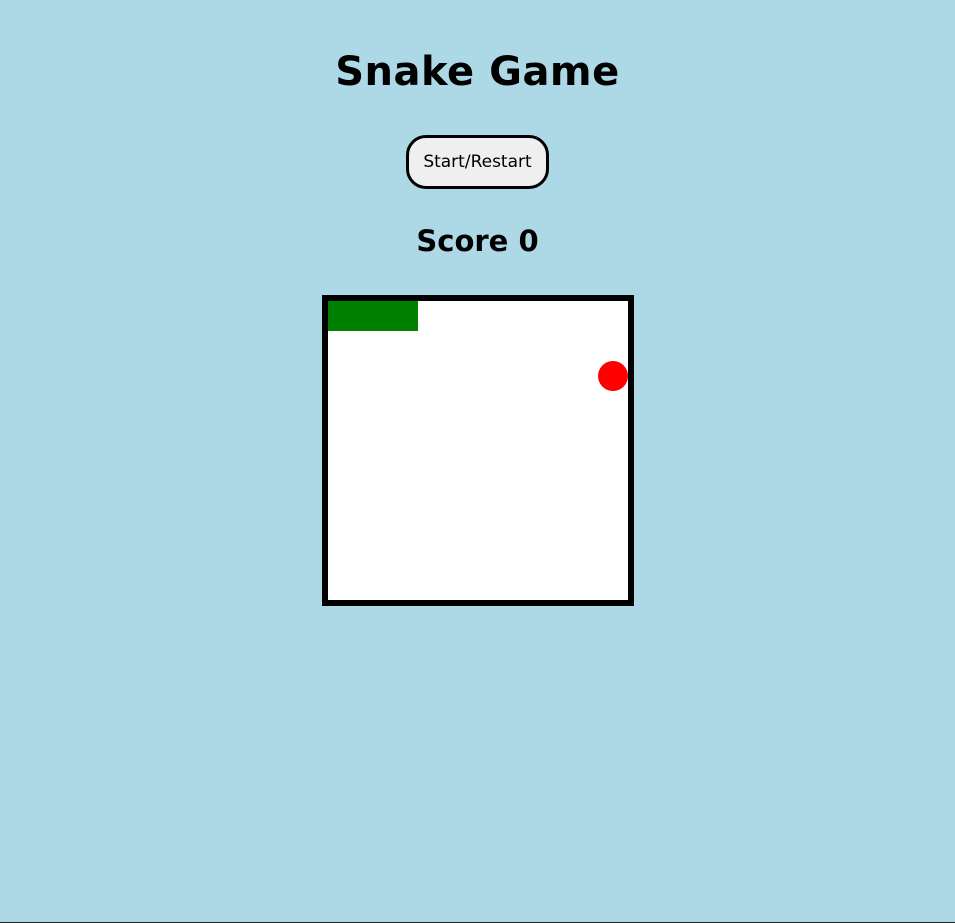  I want to click on game-board, so click(478, 450).